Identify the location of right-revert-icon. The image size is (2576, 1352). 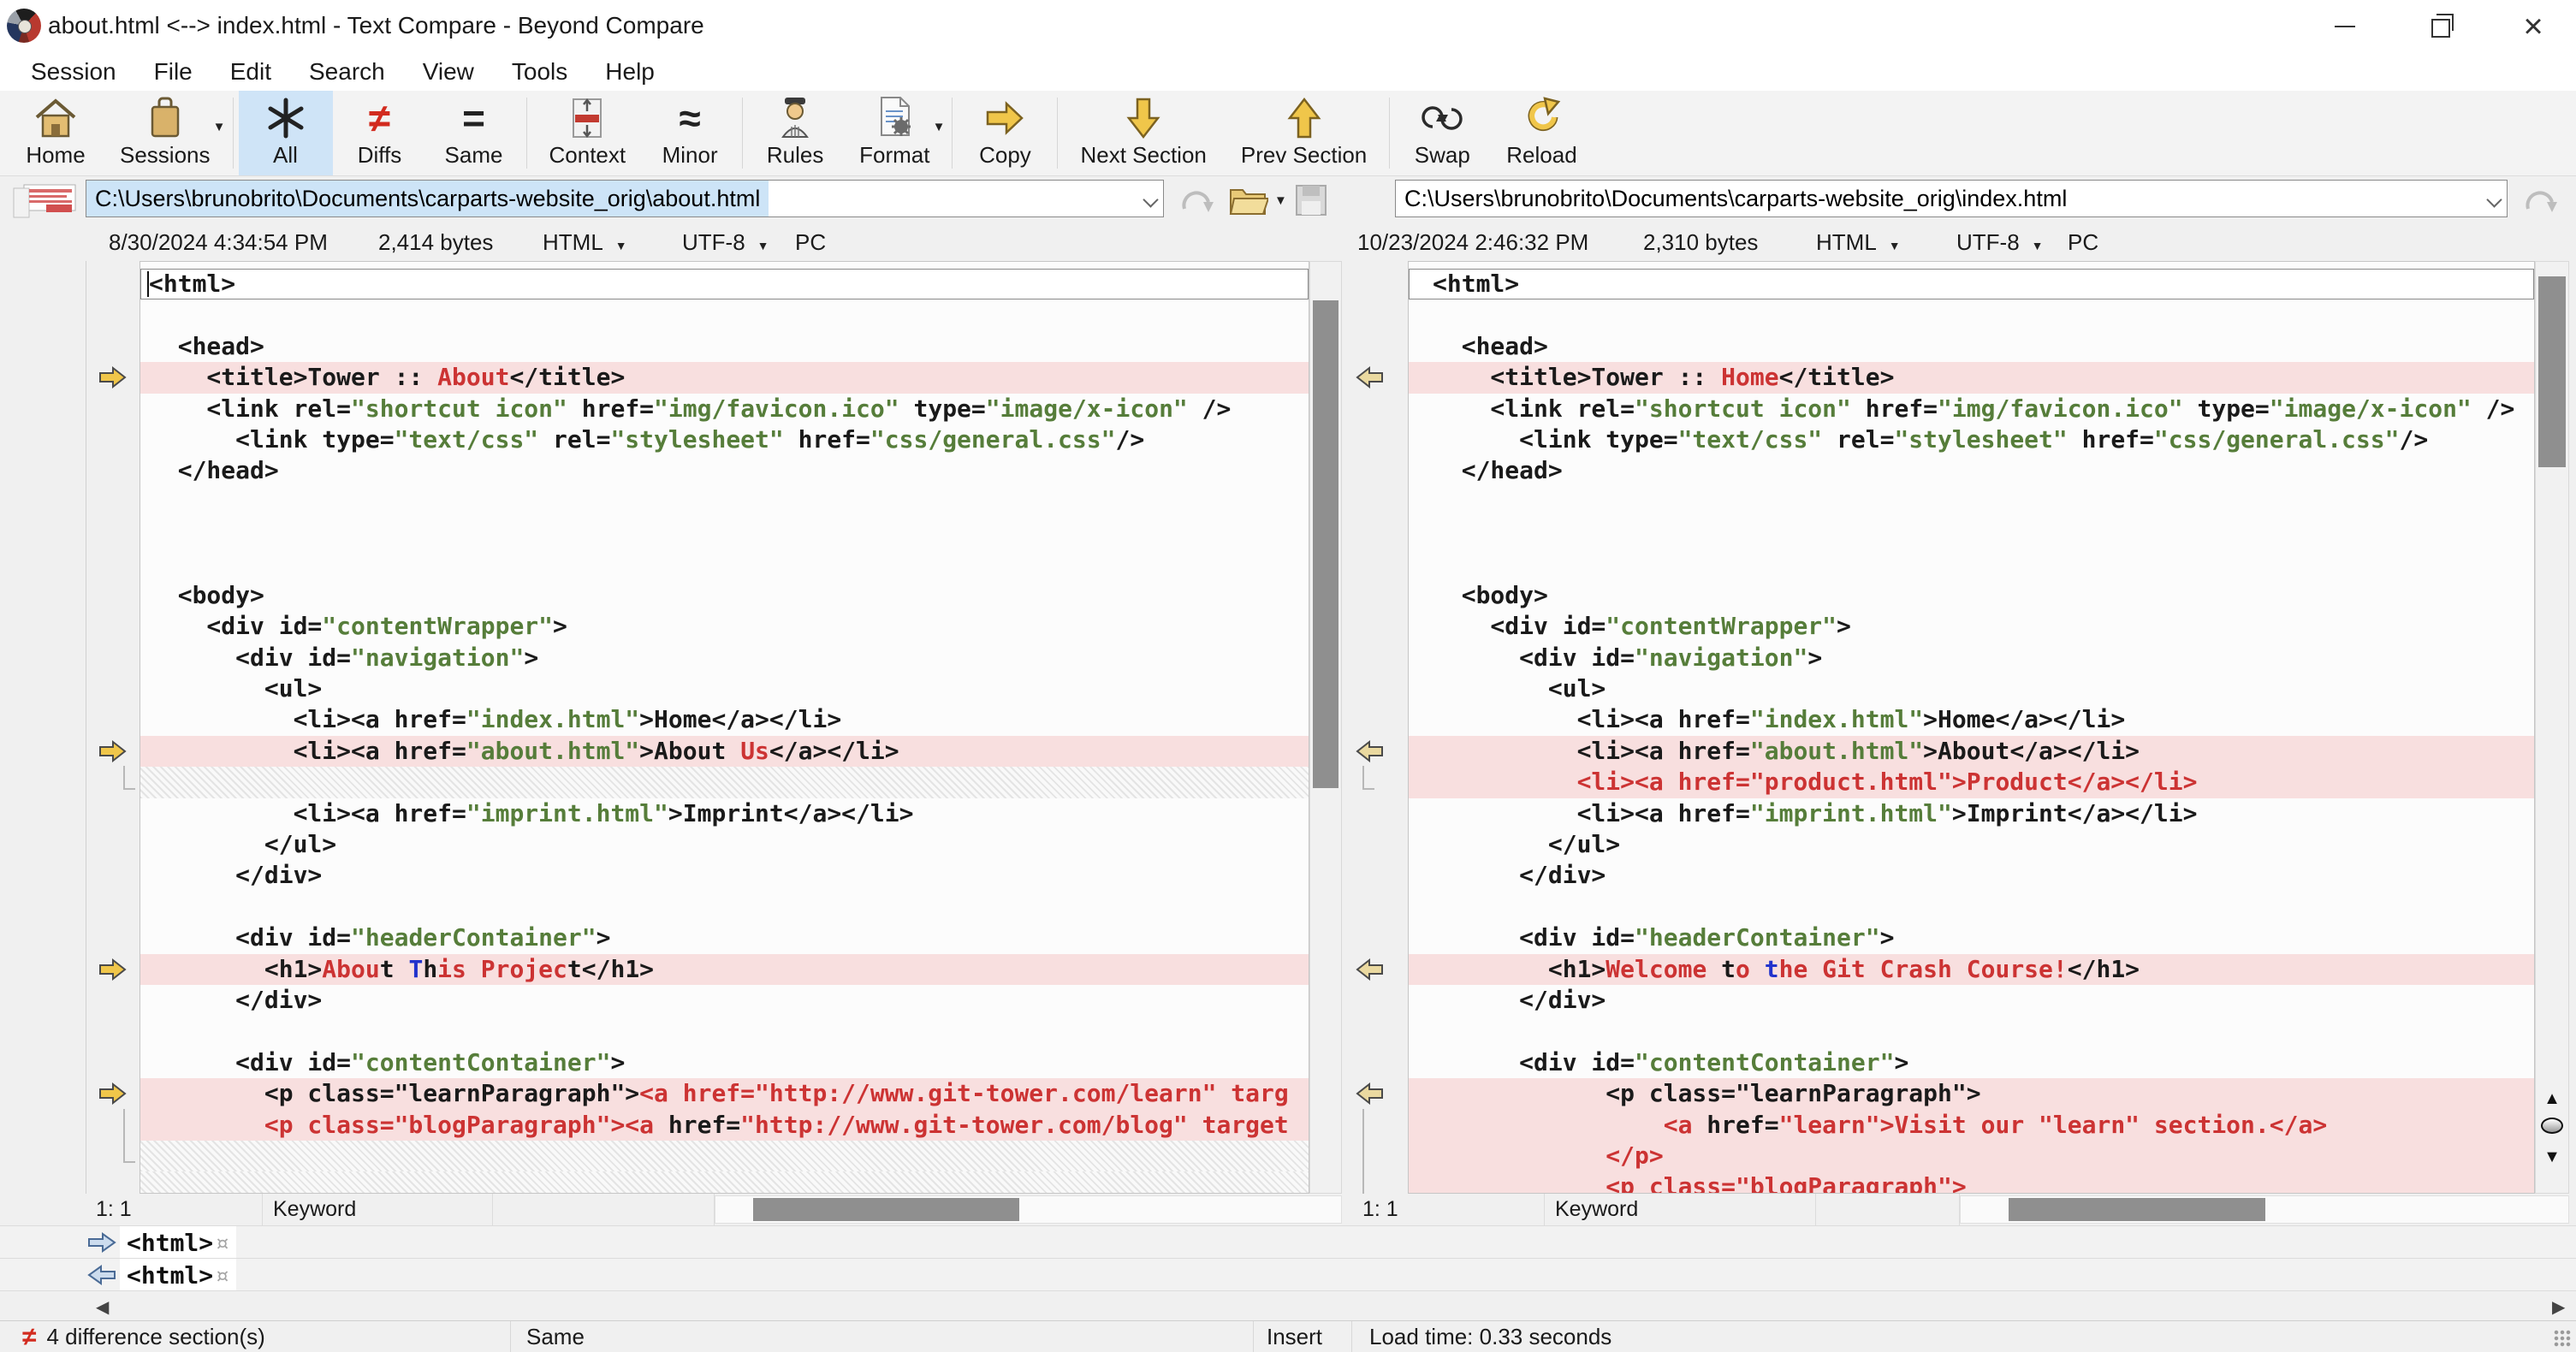
(2541, 200).